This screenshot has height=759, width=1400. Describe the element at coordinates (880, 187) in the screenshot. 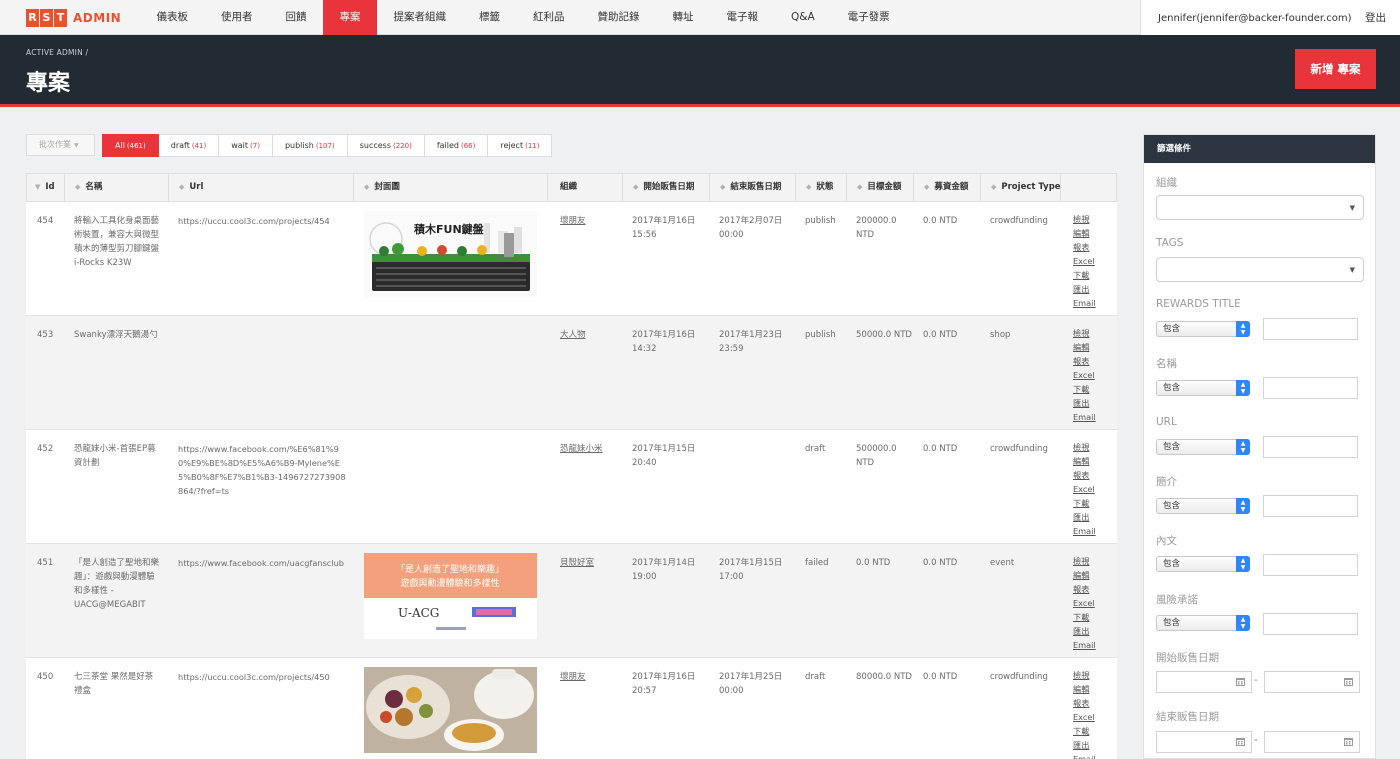

I see `column-header-target: ◆ 目標金額` at that location.